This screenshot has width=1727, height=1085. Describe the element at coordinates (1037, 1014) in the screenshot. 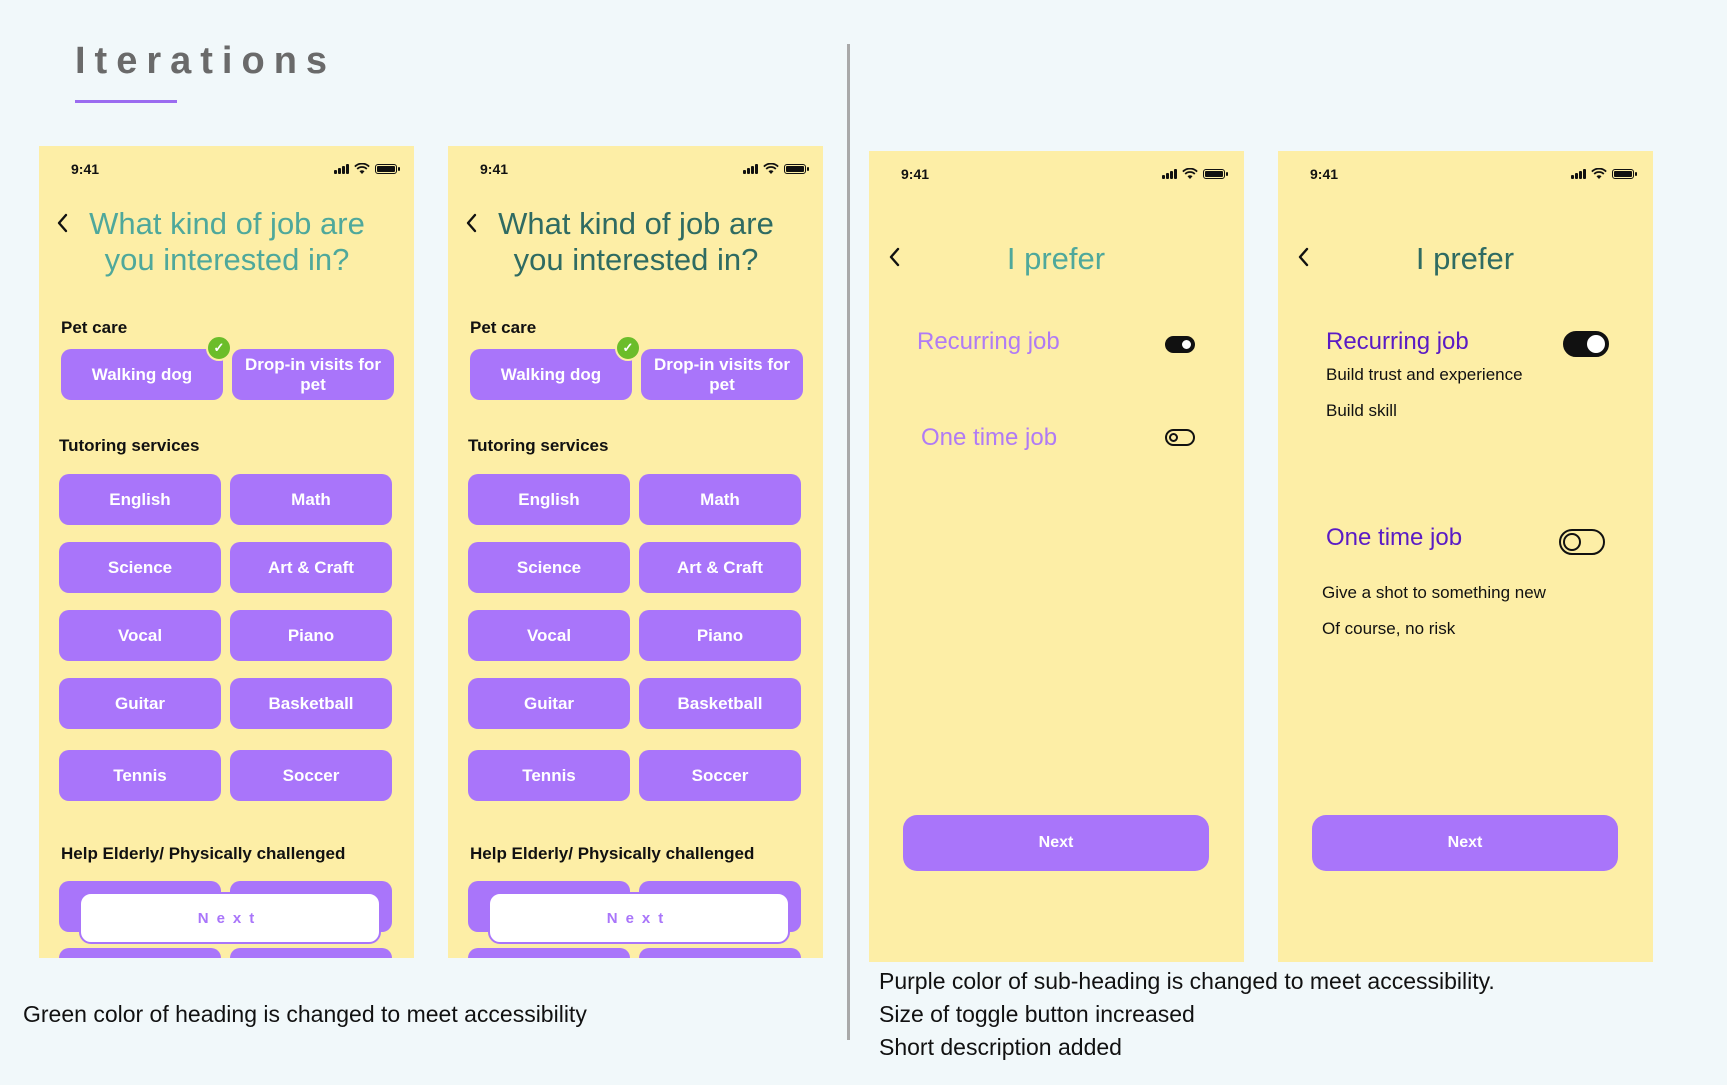

I see `right-note-2: Size of toggle button increased` at that location.